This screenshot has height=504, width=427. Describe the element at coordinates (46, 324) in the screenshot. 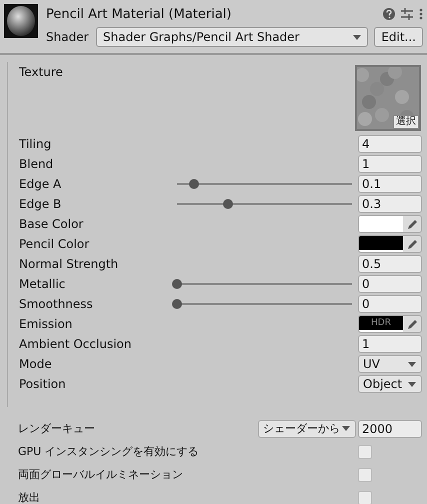

I see `property-label: Emission` at that location.